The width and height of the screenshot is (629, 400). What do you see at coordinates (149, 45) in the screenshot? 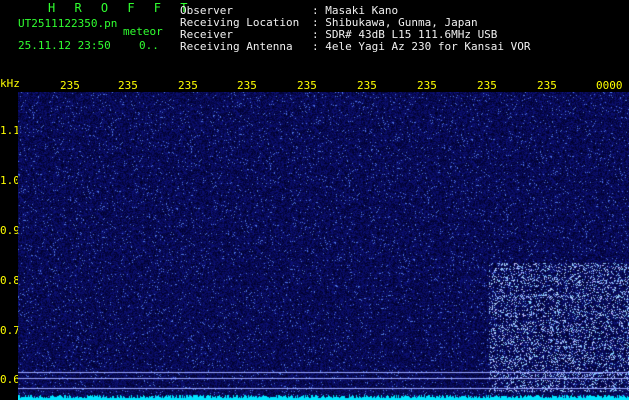
I see `meteor-count: 0..` at bounding box center [149, 45].